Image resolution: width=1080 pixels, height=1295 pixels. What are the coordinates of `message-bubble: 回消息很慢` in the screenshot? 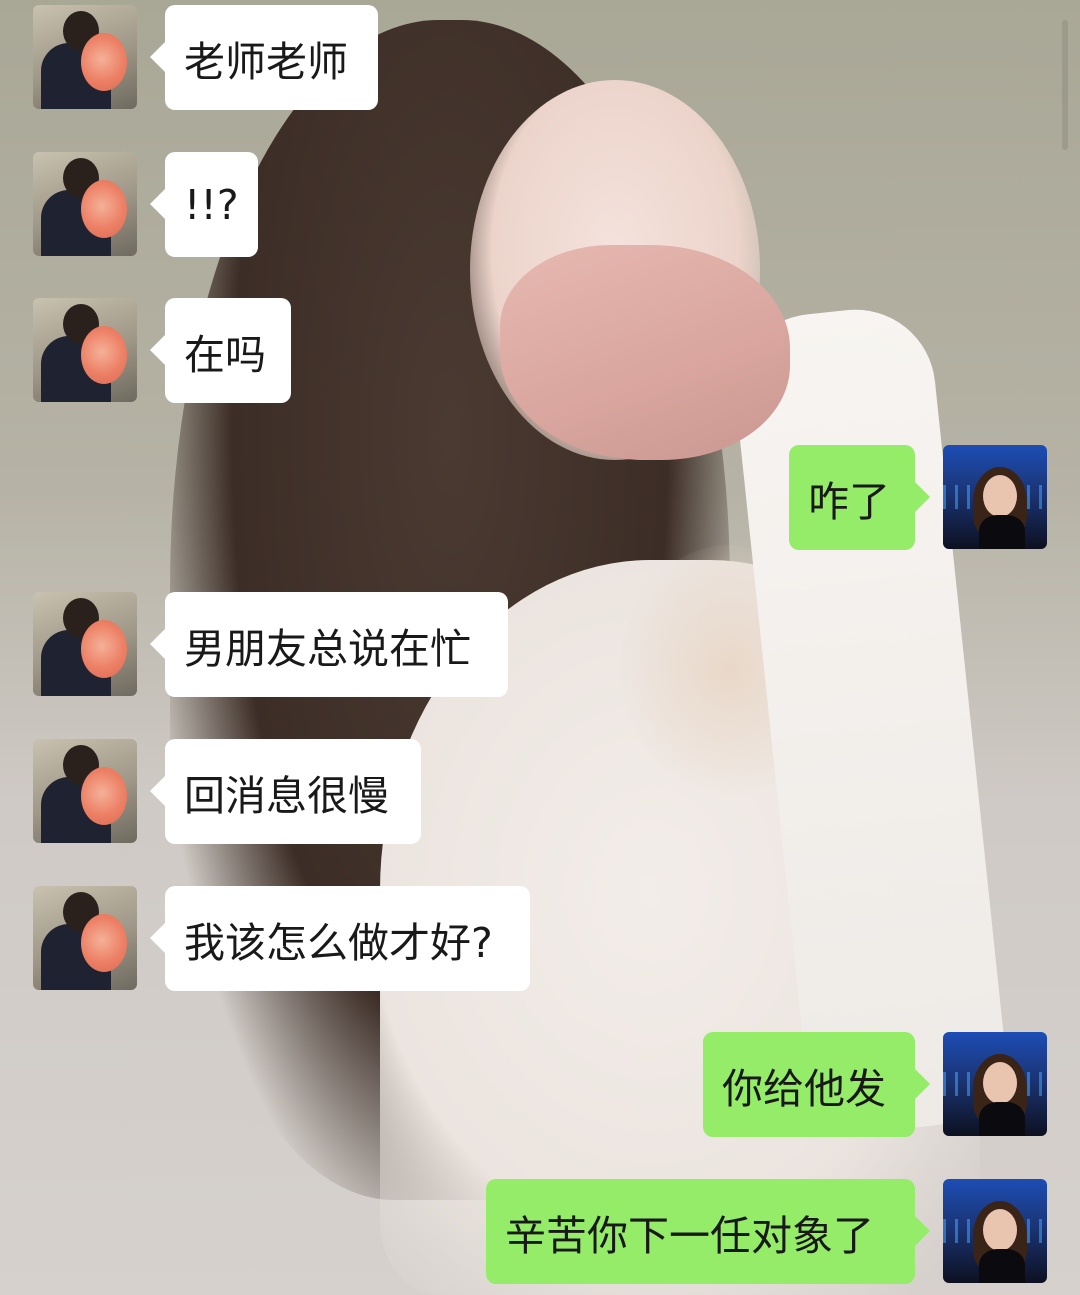 It's located at (285, 791).